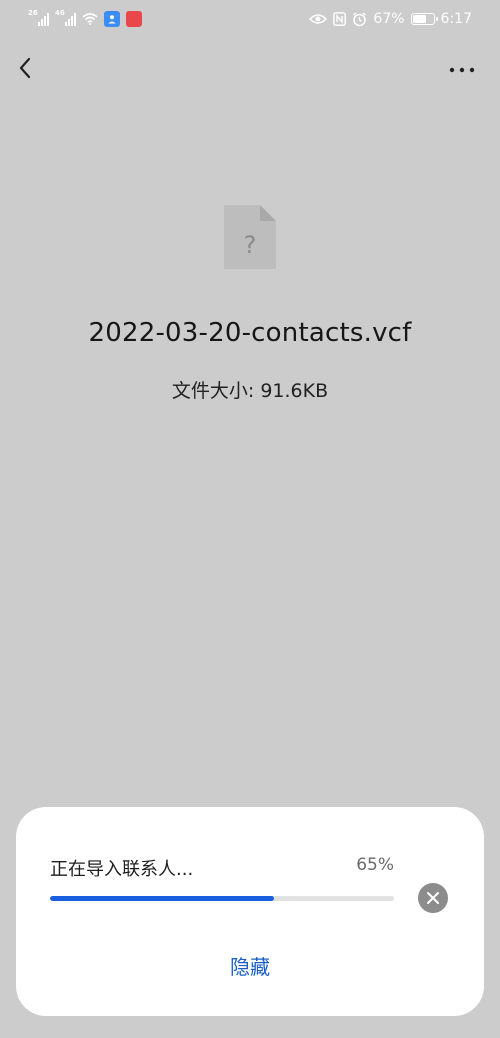 This screenshot has width=500, height=1038. What do you see at coordinates (419, 19) in the screenshot?
I see `battery-fill` at bounding box center [419, 19].